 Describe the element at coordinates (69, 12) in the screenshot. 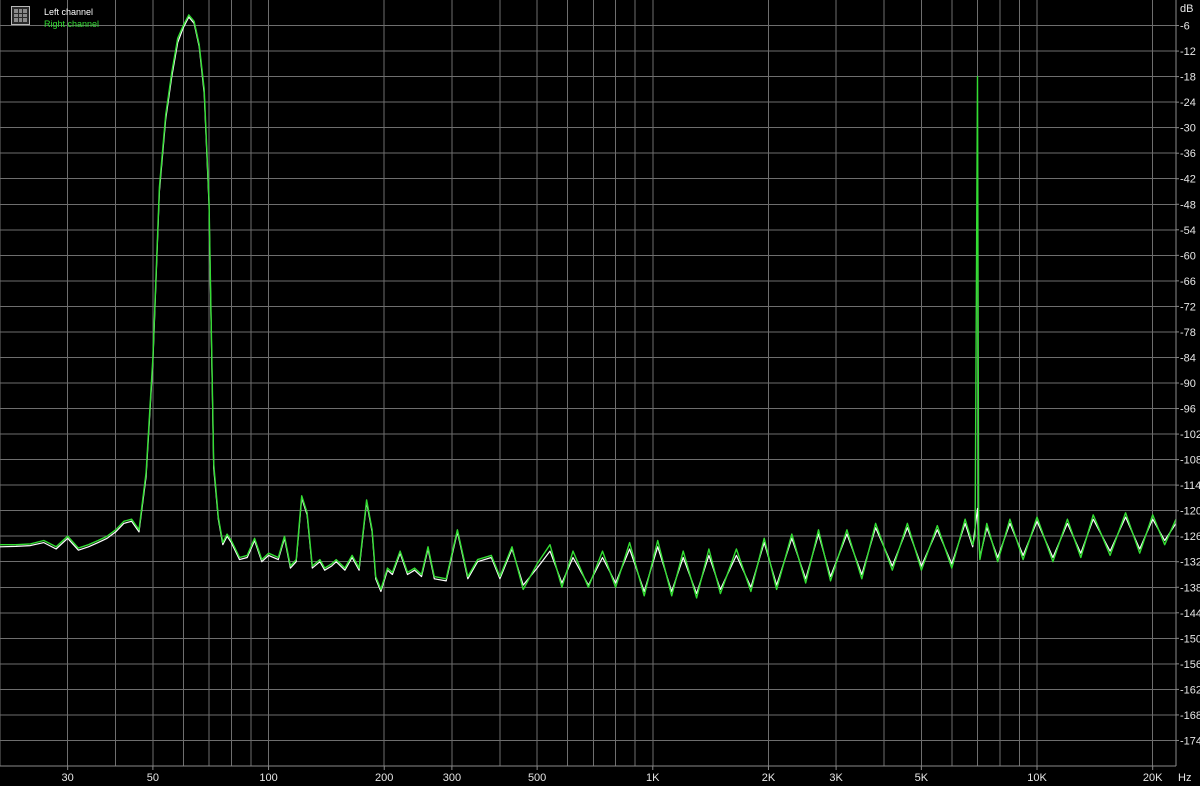

I see `legend-entry-left-channel: Left channel` at that location.